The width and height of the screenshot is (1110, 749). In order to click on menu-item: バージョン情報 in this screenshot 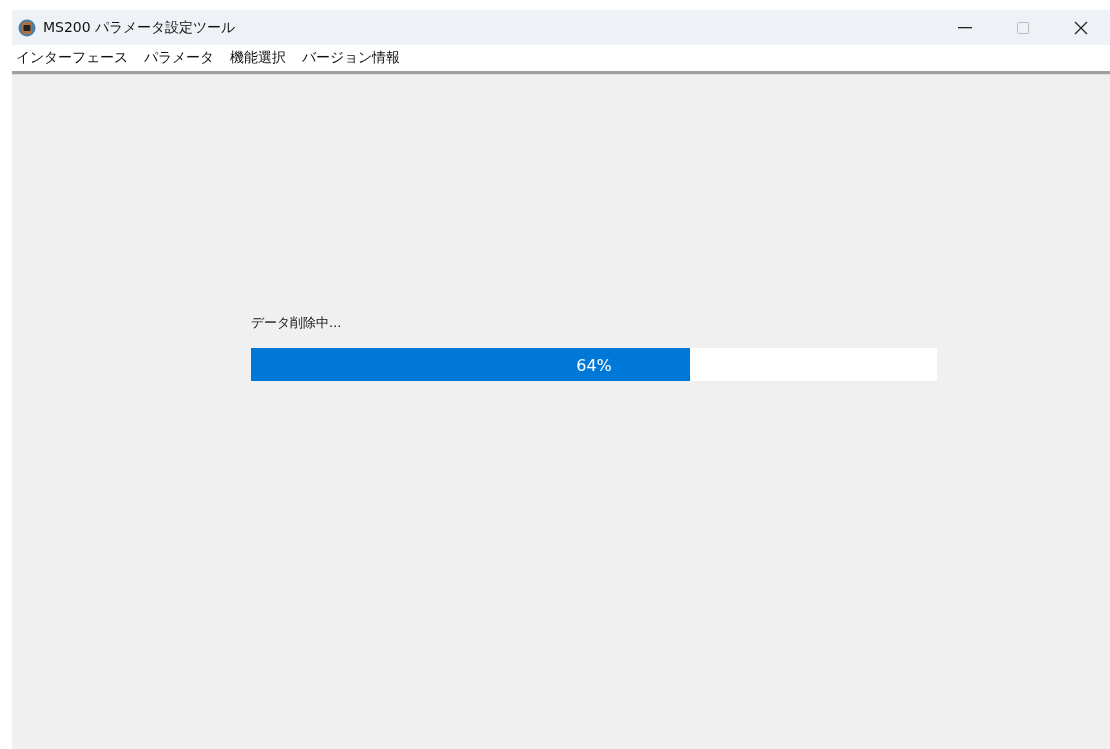, I will do `click(354, 58)`.